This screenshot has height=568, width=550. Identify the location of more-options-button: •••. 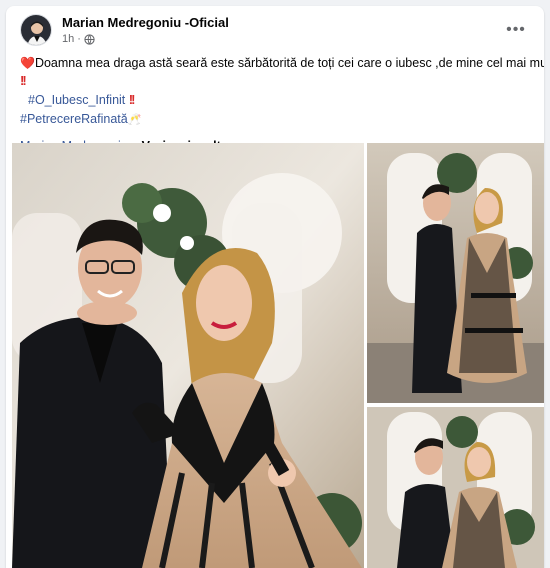
(516, 30).